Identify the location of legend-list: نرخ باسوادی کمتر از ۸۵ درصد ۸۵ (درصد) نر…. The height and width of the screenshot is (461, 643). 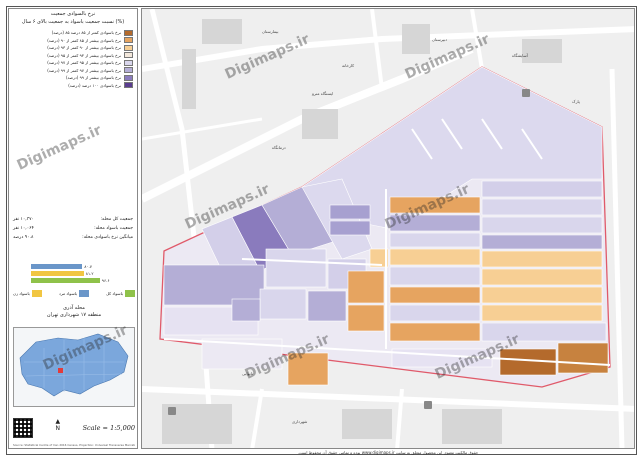
(73, 59).